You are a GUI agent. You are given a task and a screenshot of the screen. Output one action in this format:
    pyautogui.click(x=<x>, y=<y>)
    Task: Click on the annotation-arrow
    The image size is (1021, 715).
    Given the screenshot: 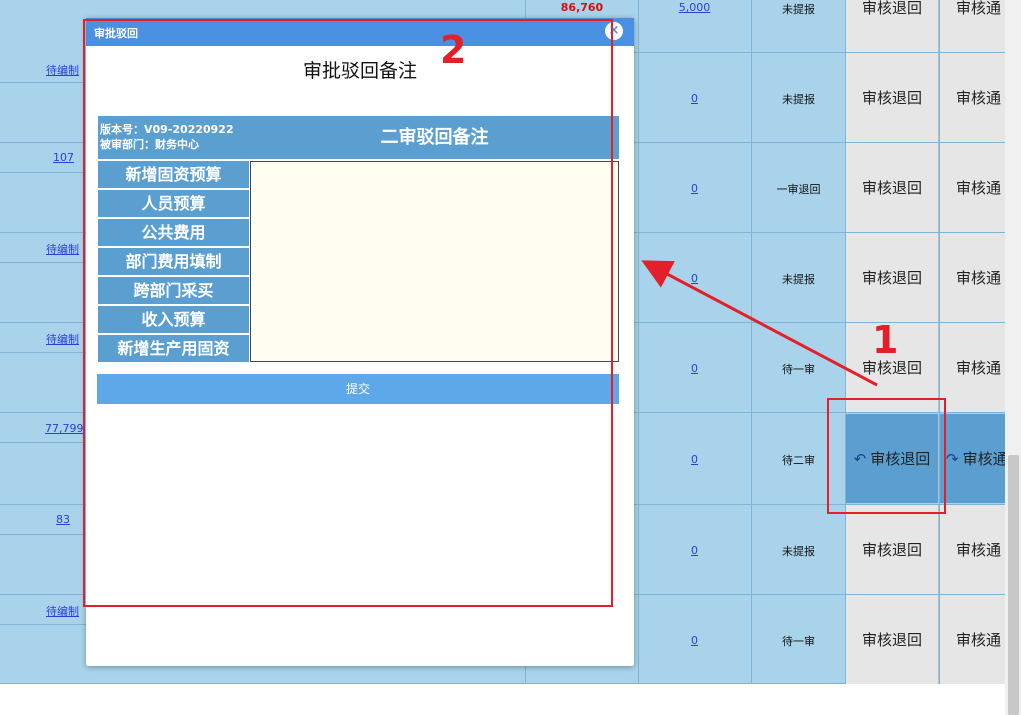 What is the action you would take?
    pyautogui.click(x=759, y=323)
    